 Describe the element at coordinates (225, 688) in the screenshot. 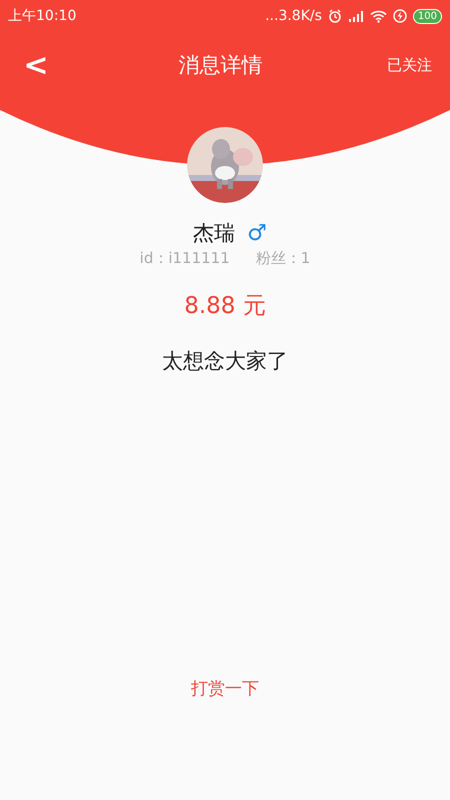

I see `reward-button: 打赏一下` at that location.